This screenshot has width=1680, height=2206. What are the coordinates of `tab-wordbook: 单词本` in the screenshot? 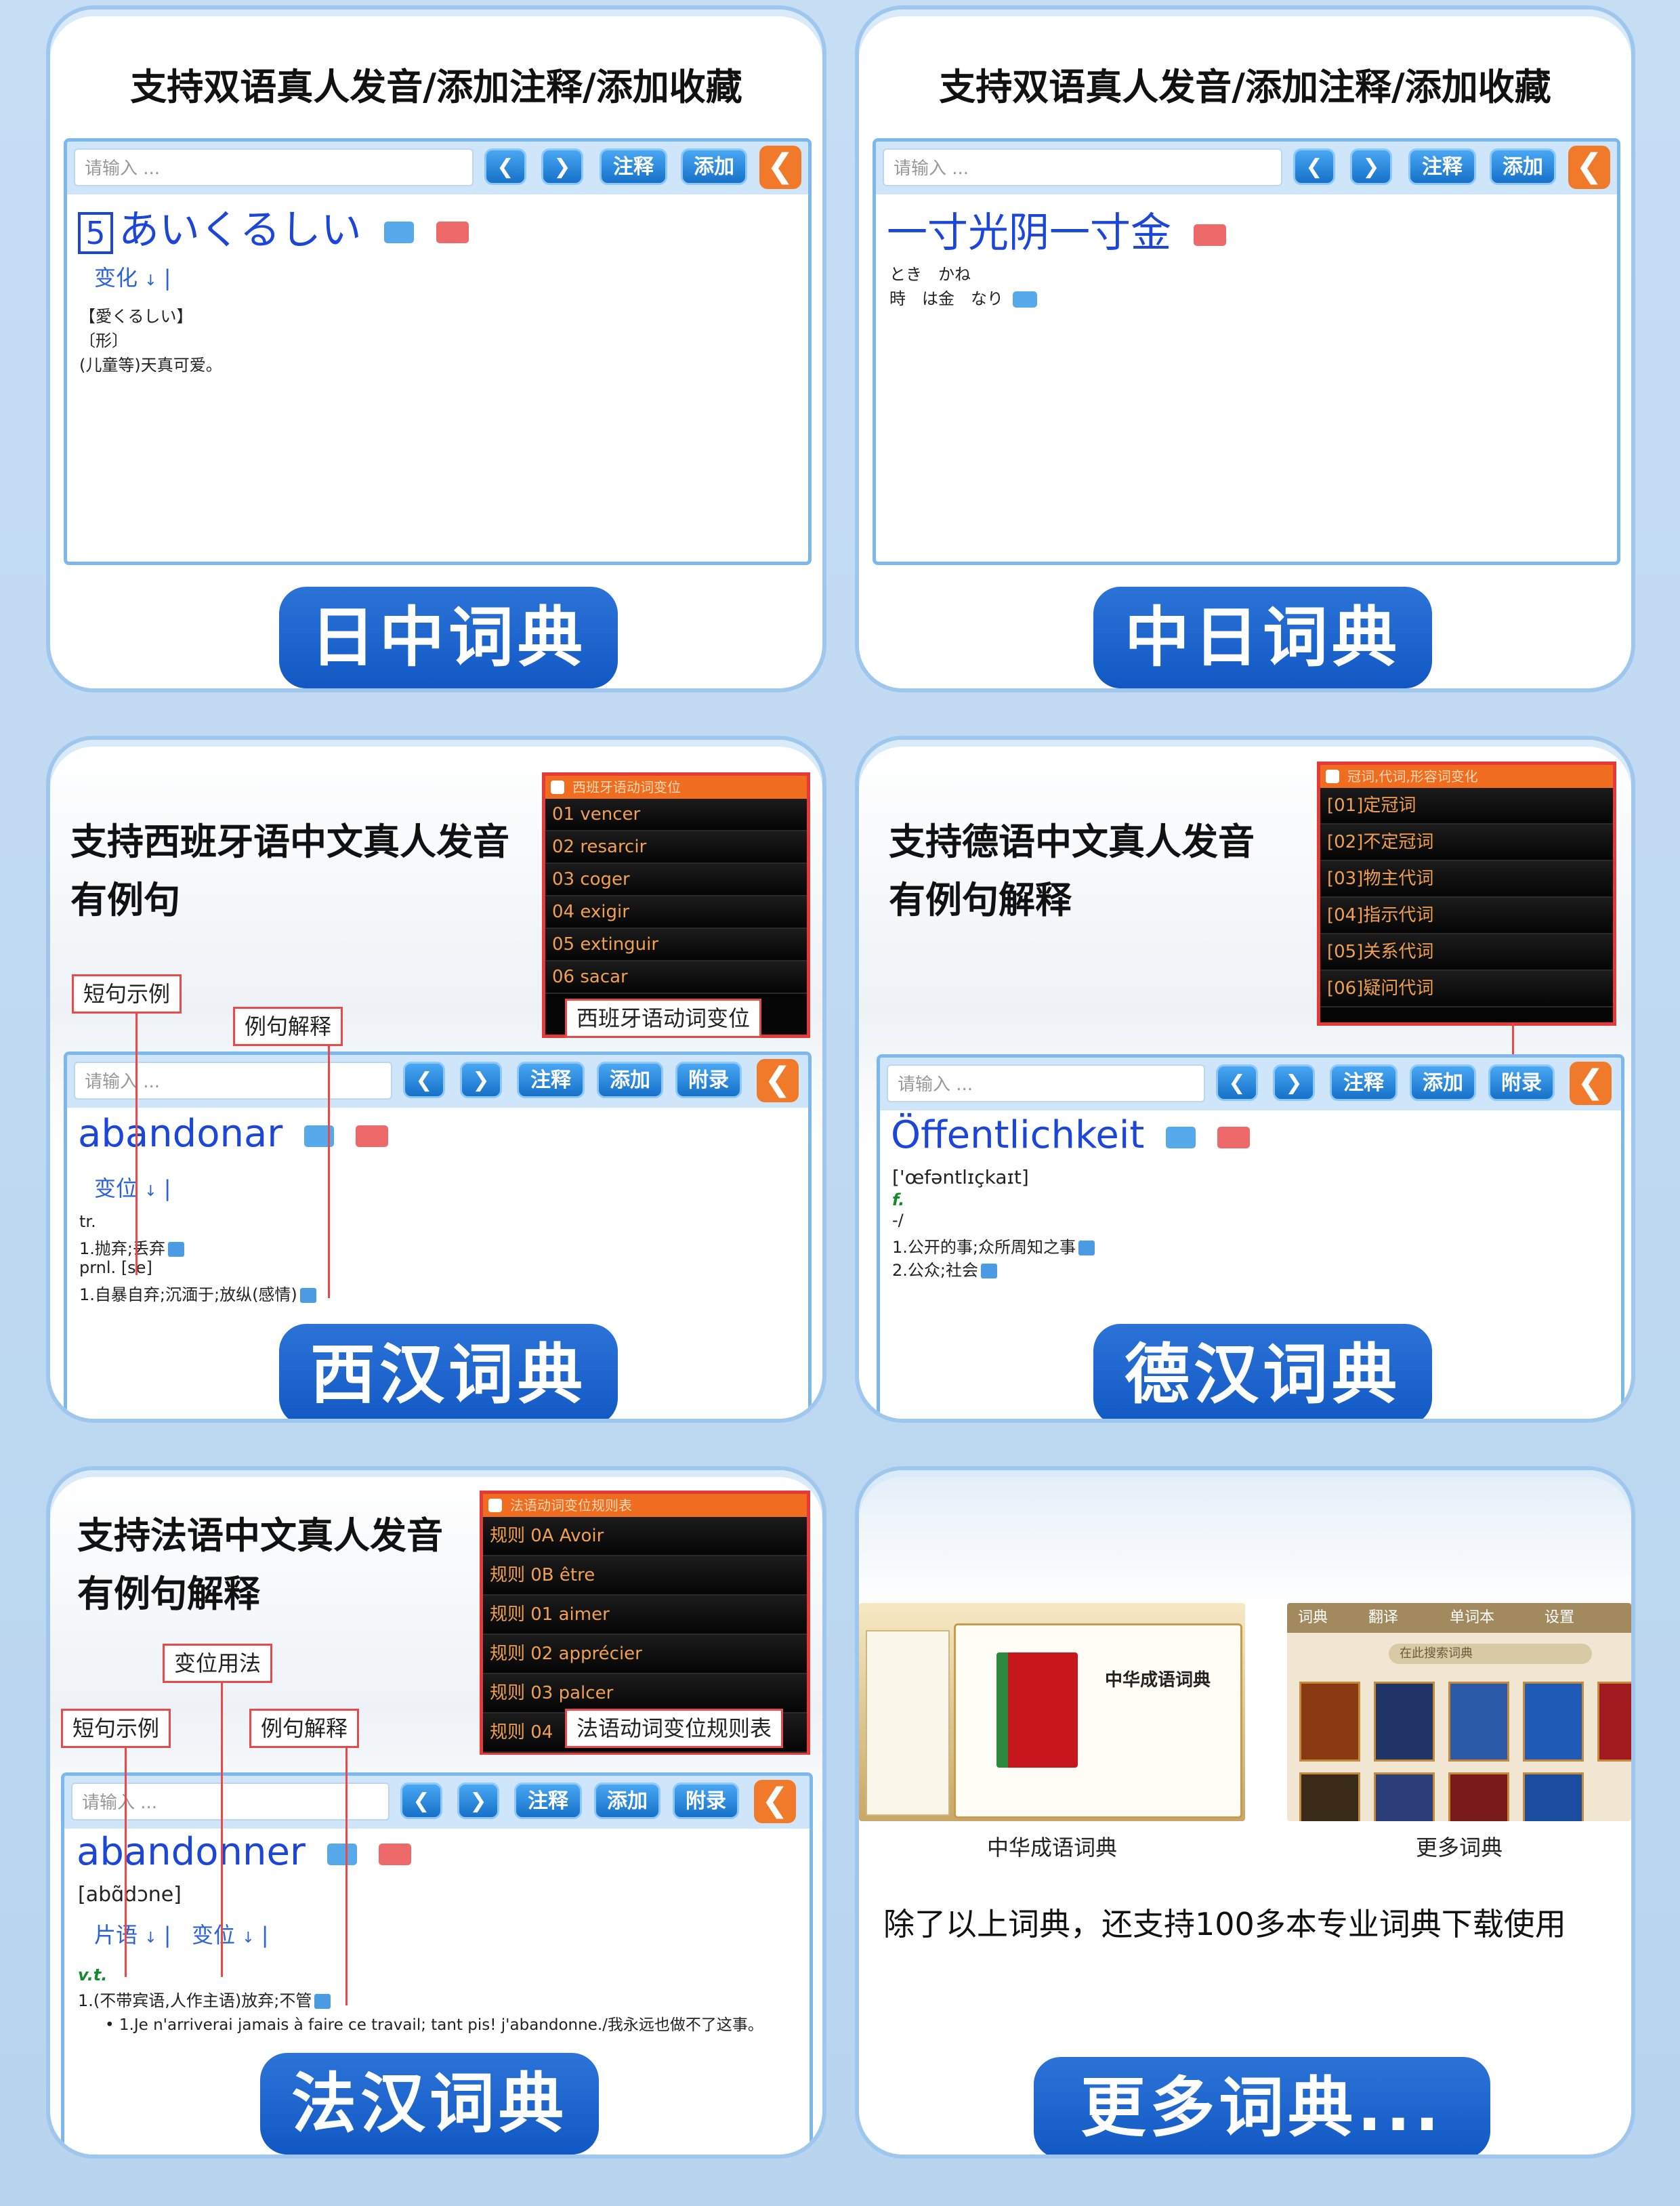 It's located at (1472, 1618).